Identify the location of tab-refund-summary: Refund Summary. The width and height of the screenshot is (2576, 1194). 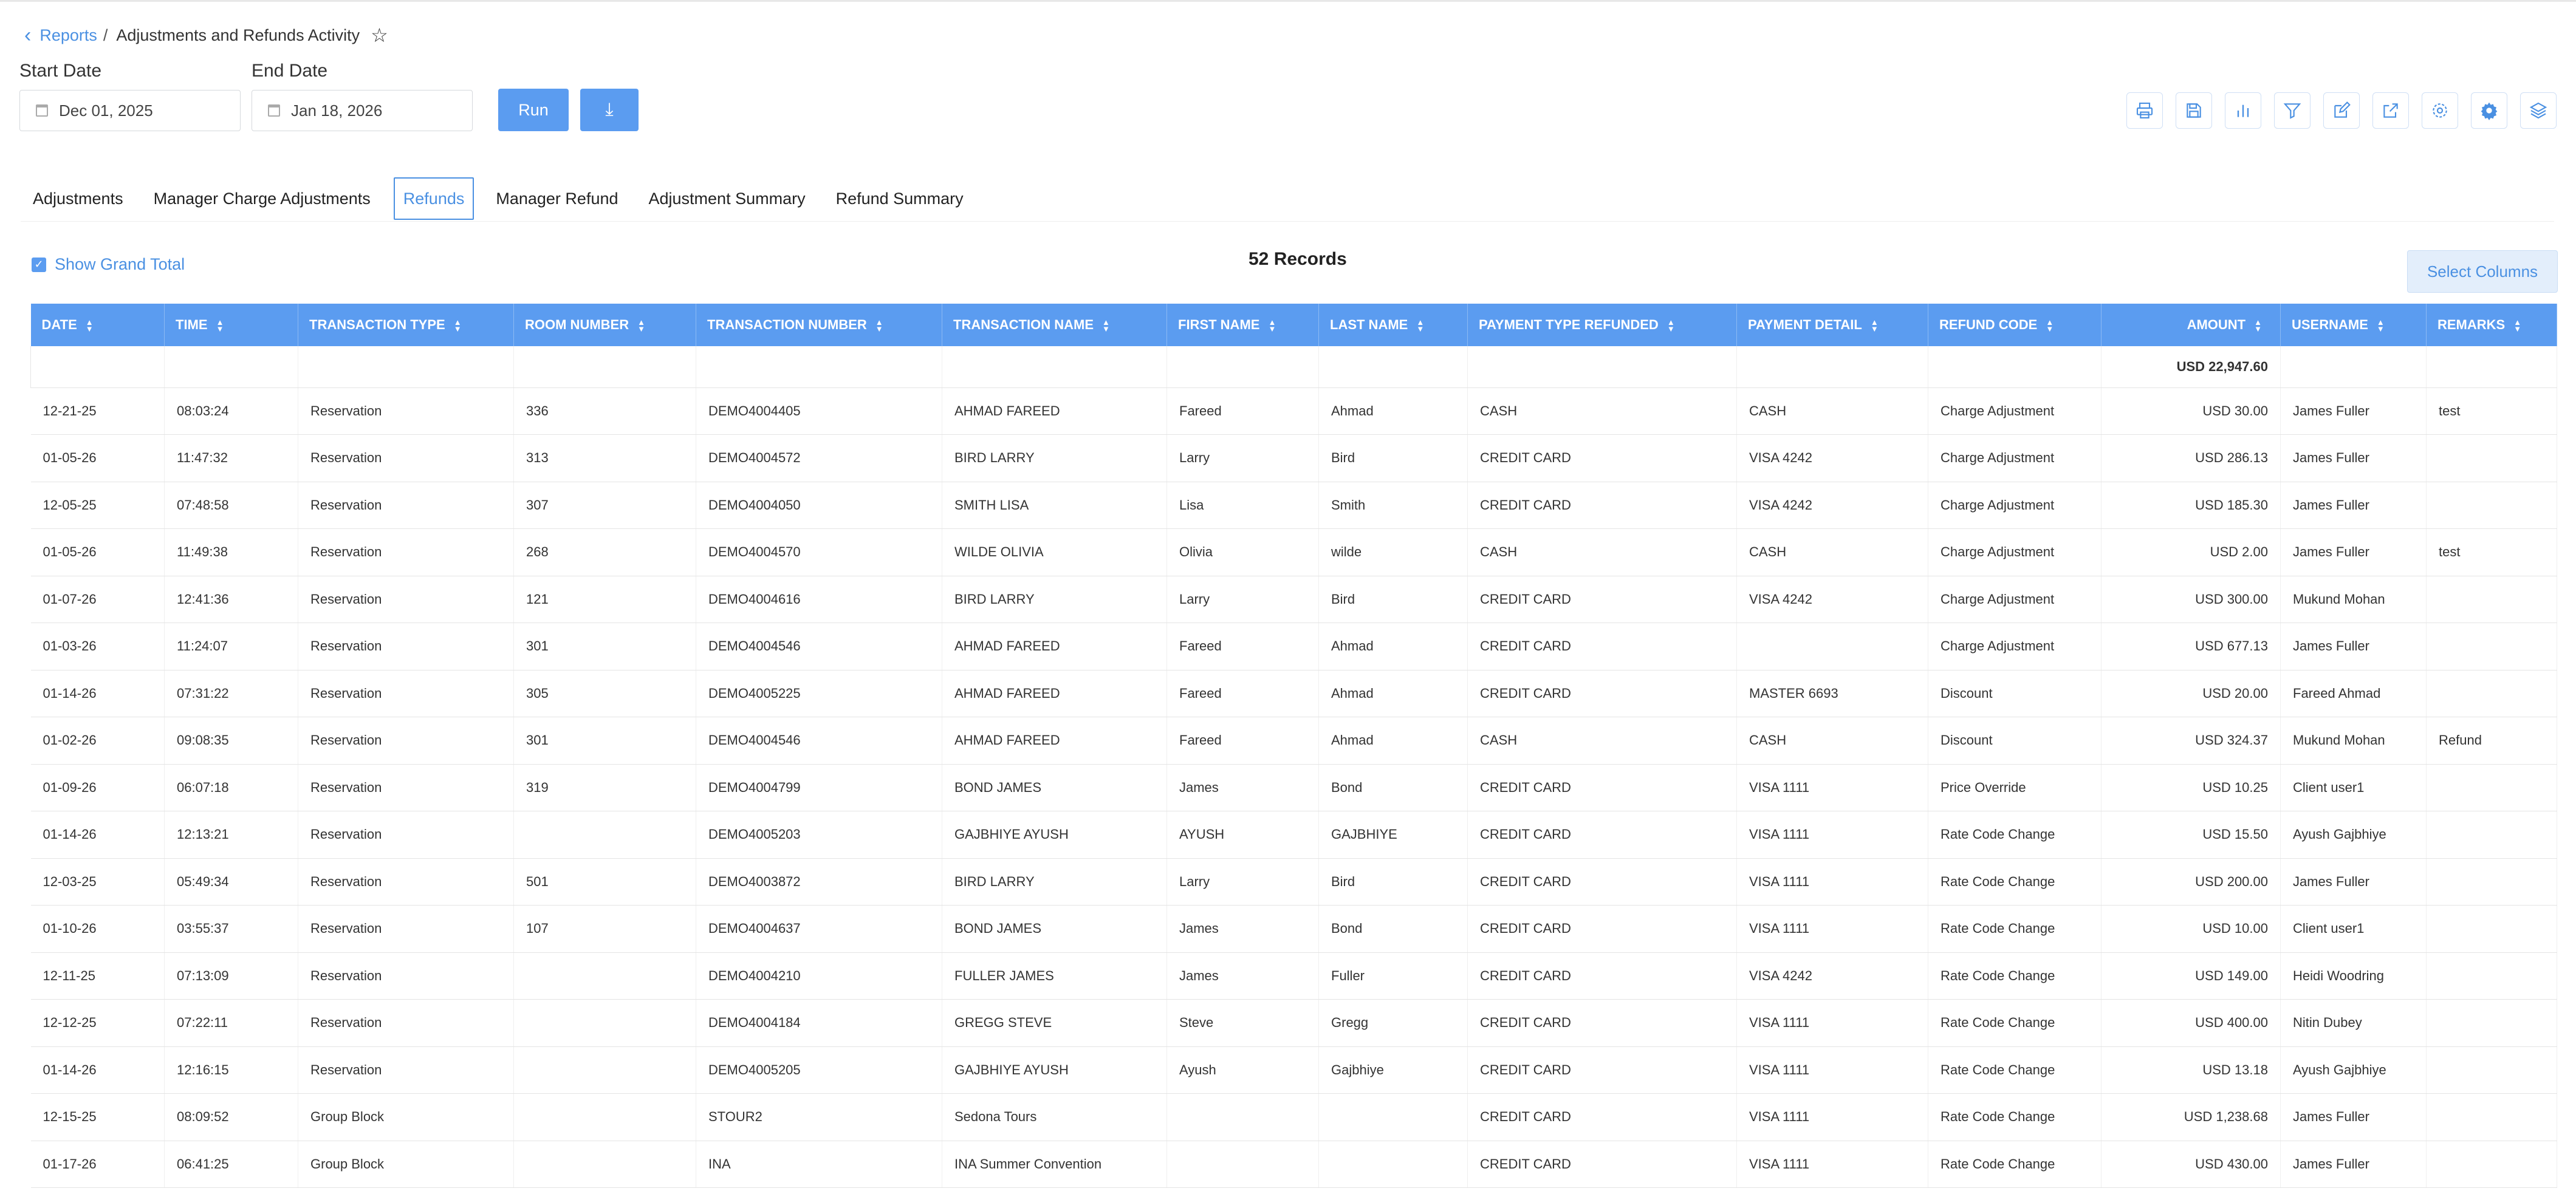
(904, 198).